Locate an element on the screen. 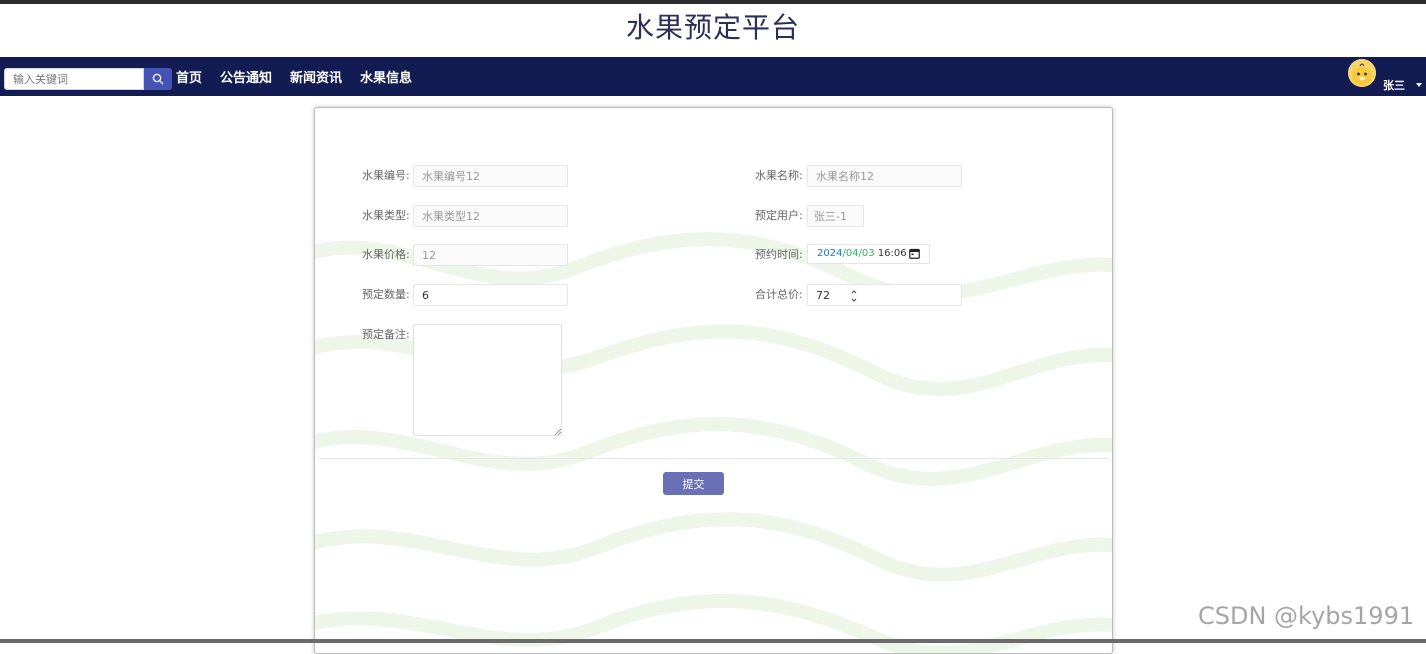 This screenshot has width=1426, height=654. number-spinner-icon is located at coordinates (854, 296).